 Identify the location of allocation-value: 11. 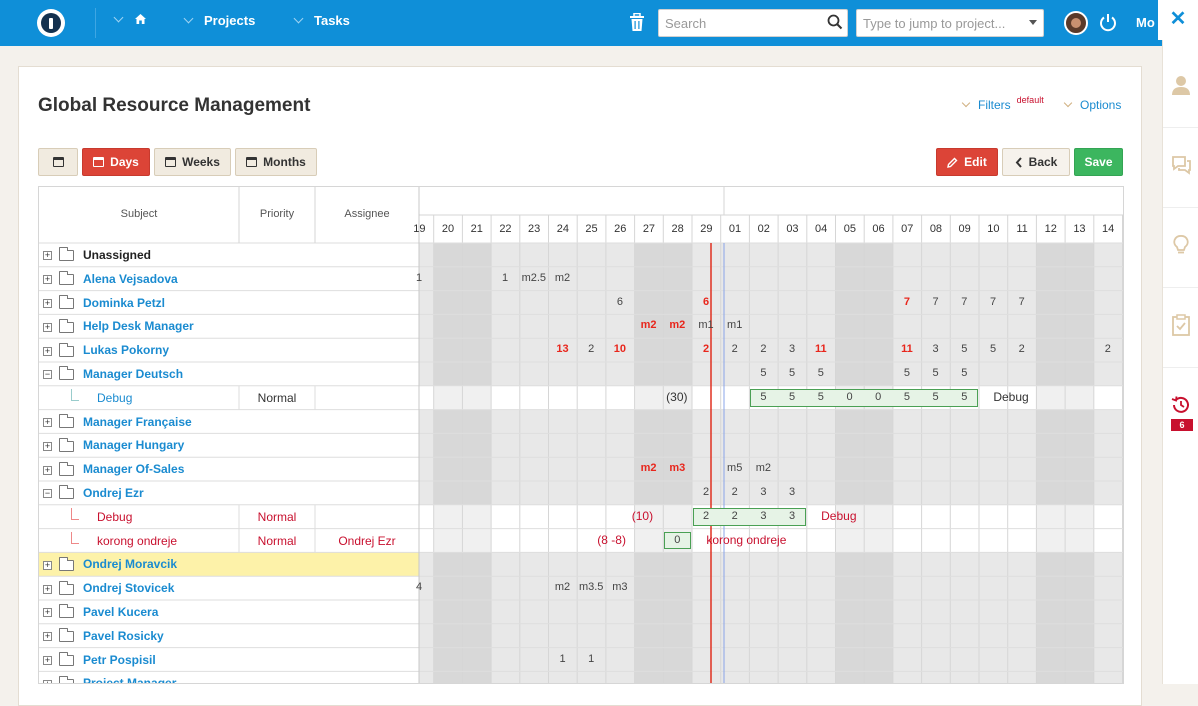
(821, 349).